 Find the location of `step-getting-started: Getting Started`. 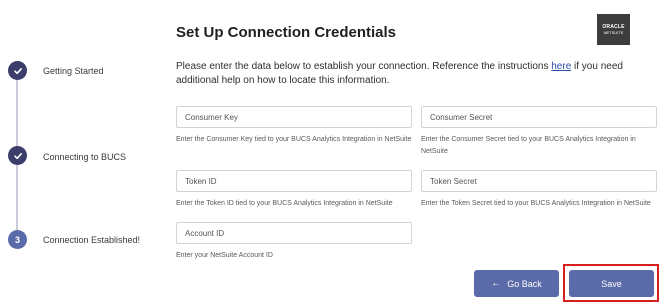

step-getting-started: Getting Started is located at coordinates (56, 70).